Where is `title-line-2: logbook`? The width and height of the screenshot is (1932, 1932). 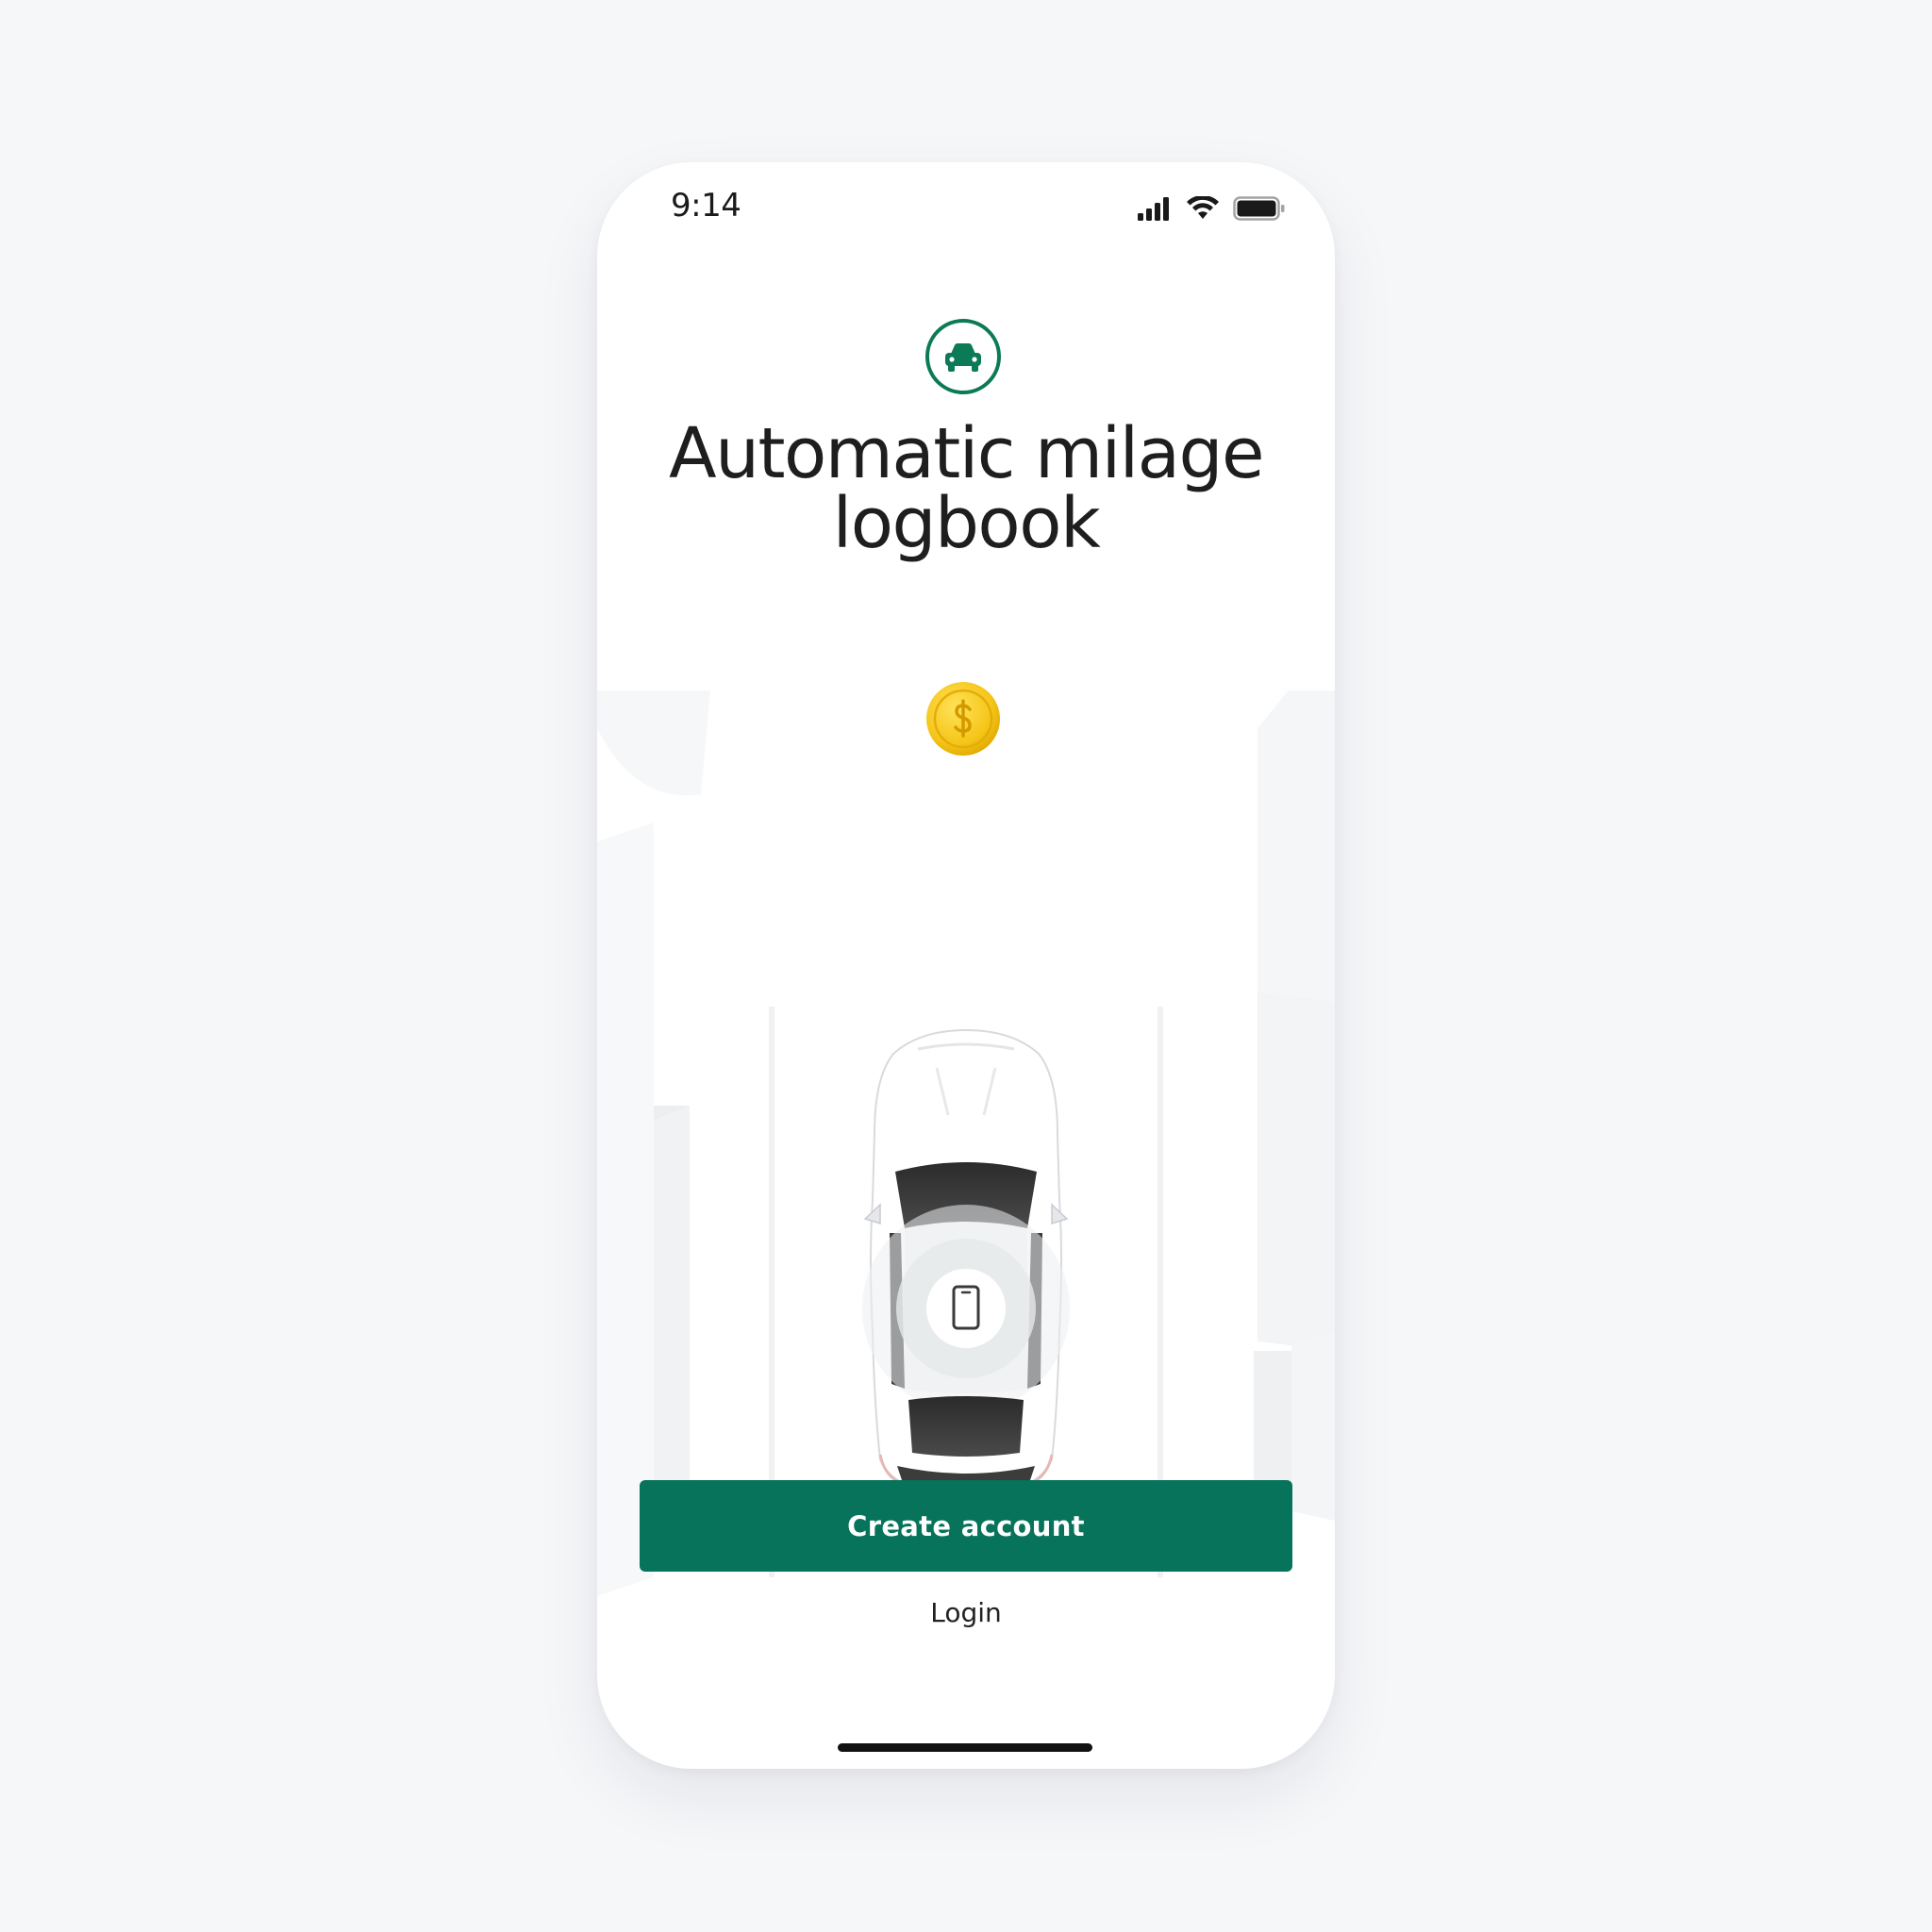 title-line-2: logbook is located at coordinates (967, 523).